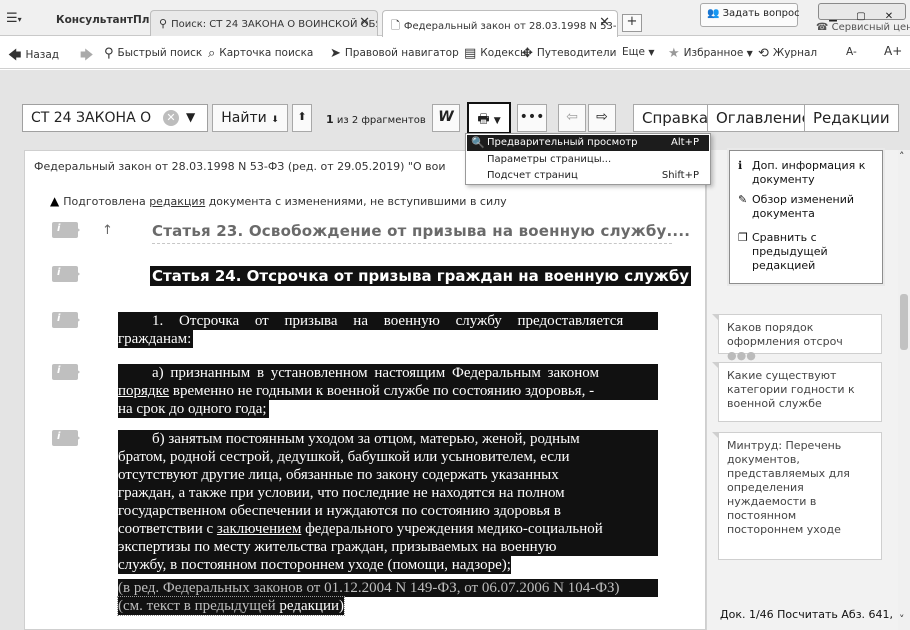  What do you see at coordinates (376, 119) in the screenshot?
I see `fragment-counter: 1 из 2 фрагментов` at bounding box center [376, 119].